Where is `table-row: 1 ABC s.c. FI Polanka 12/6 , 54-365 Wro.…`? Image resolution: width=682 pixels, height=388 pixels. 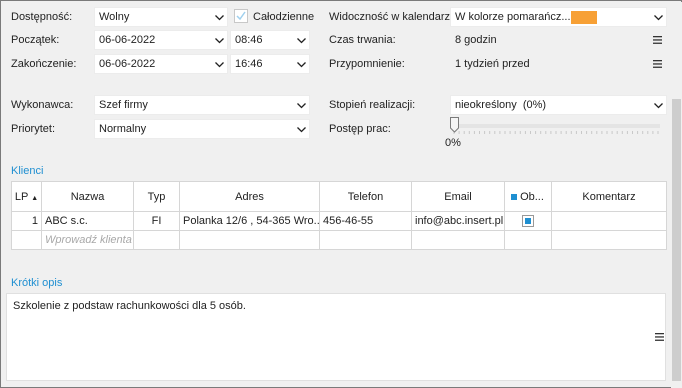
table-row: 1 ABC s.c. FI Polanka 12/6 , 54-365 Wro.… is located at coordinates (339, 221).